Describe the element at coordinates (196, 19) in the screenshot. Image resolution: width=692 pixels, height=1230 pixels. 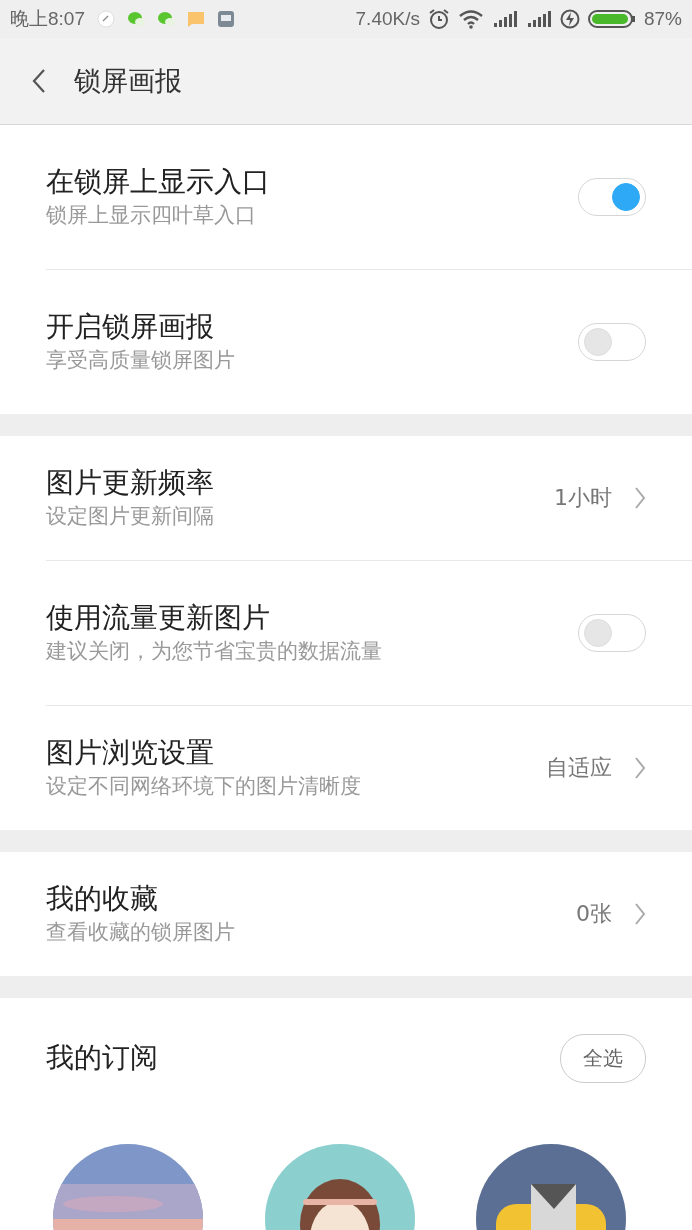
I see `message-icon` at that location.